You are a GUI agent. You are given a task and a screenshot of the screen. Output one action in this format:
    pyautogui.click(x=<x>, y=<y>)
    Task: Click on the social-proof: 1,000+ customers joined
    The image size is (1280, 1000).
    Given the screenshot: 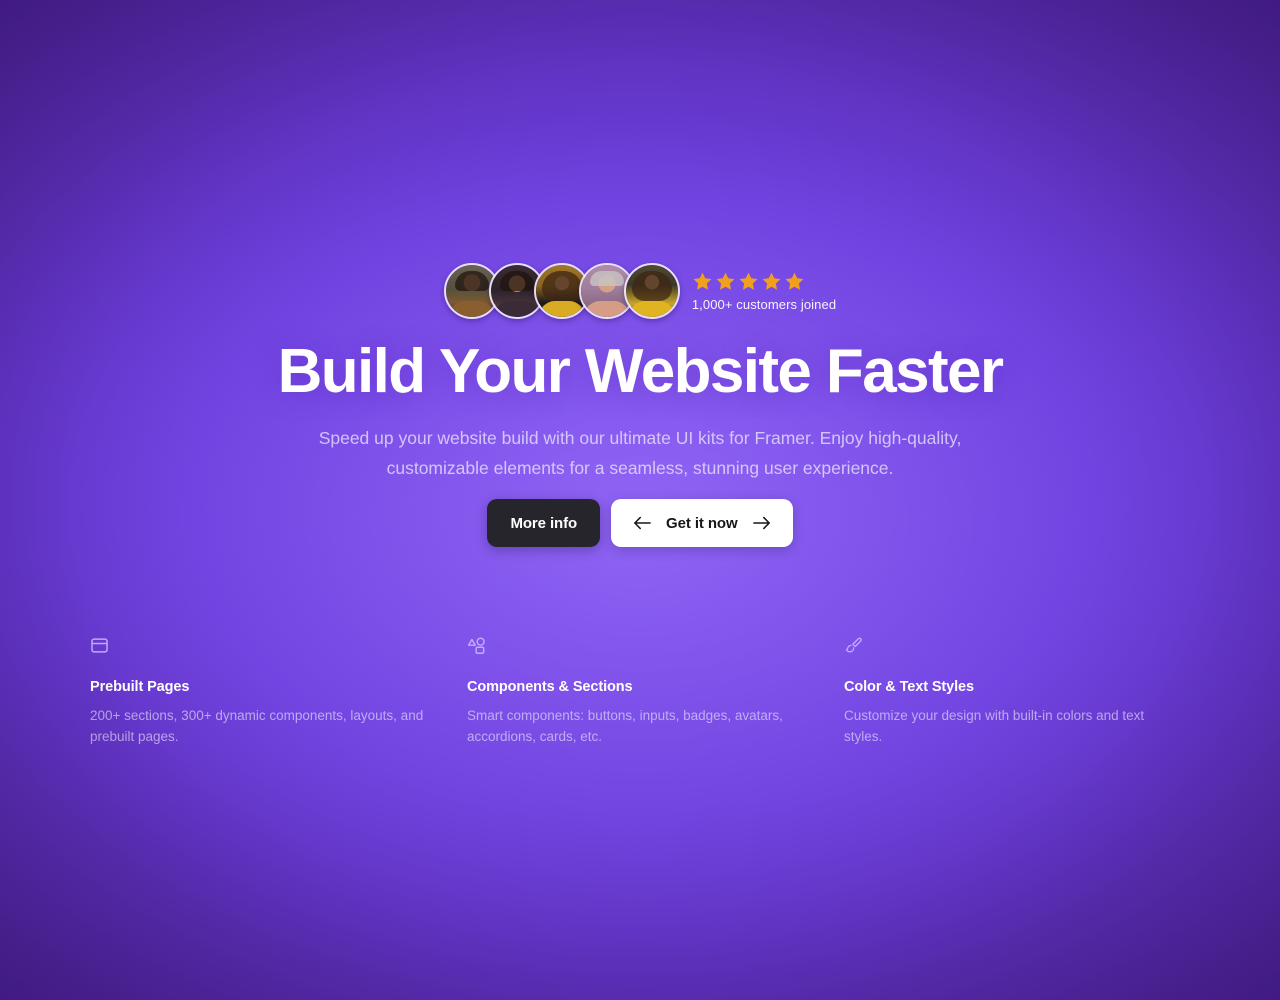 What is the action you would take?
    pyautogui.click(x=640, y=291)
    